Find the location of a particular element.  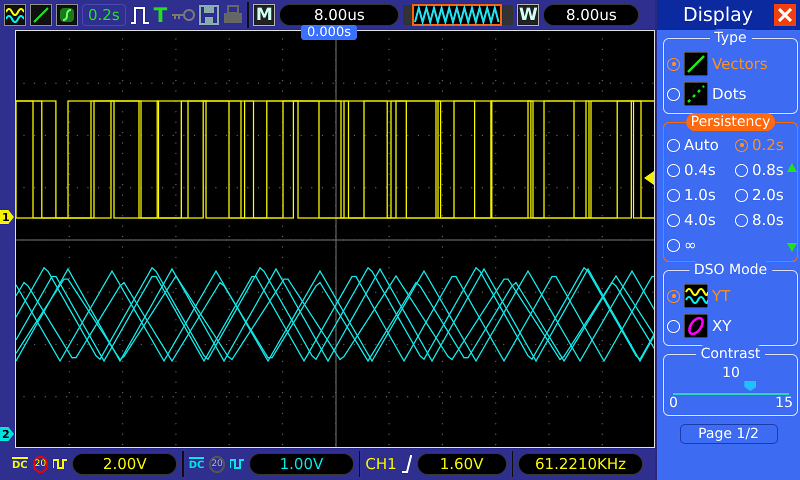

dotted-line-icon is located at coordinates (696, 94).